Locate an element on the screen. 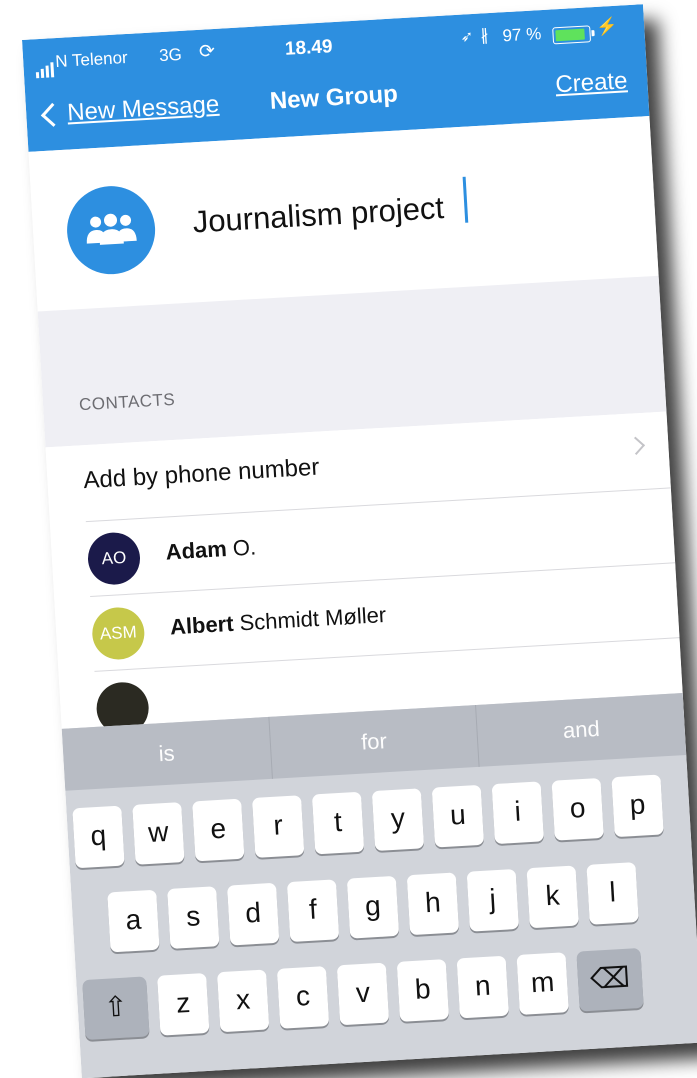  battery-level-fill is located at coordinates (570, 35).